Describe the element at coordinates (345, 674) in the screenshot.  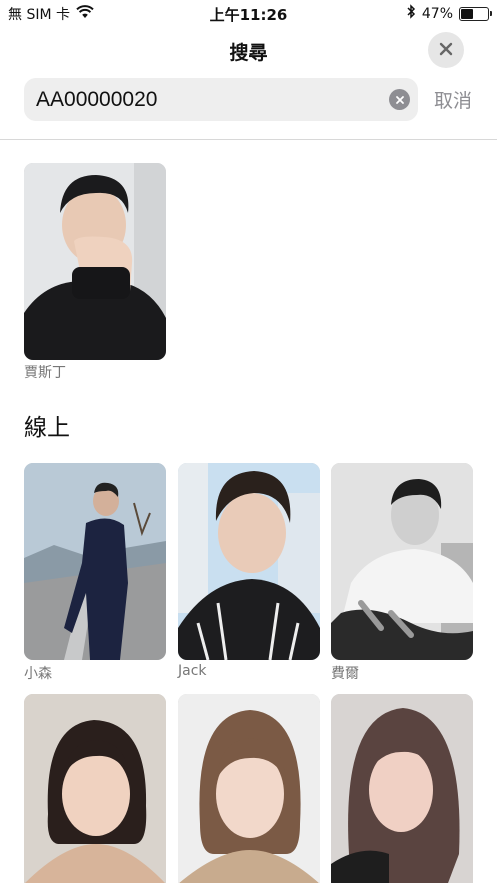
I see `online-user-name: 費爾` at that location.